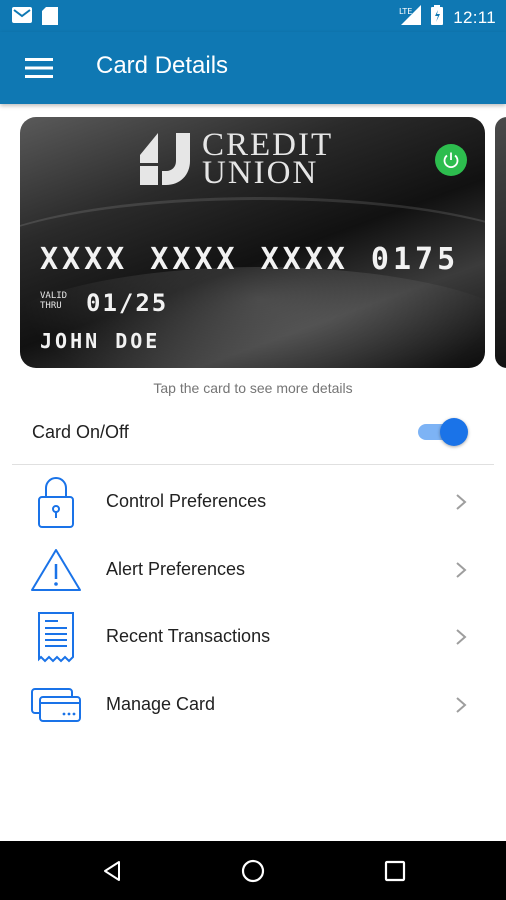  What do you see at coordinates (260, 173) in the screenshot?
I see `logo-text-union: UNION` at bounding box center [260, 173].